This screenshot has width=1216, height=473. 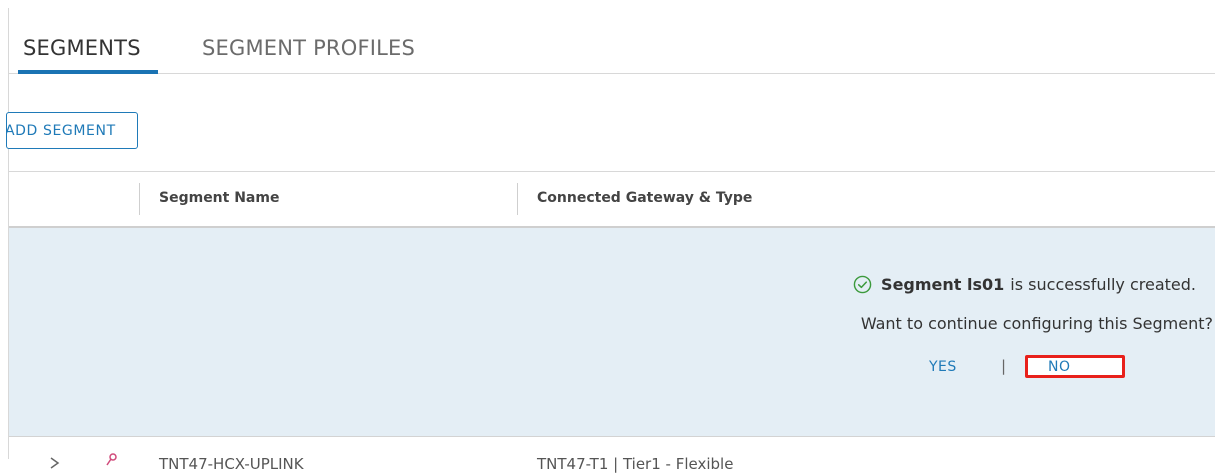 I want to click on tab-segment-profiles: SEGMENT PROFILES, so click(x=308, y=48).